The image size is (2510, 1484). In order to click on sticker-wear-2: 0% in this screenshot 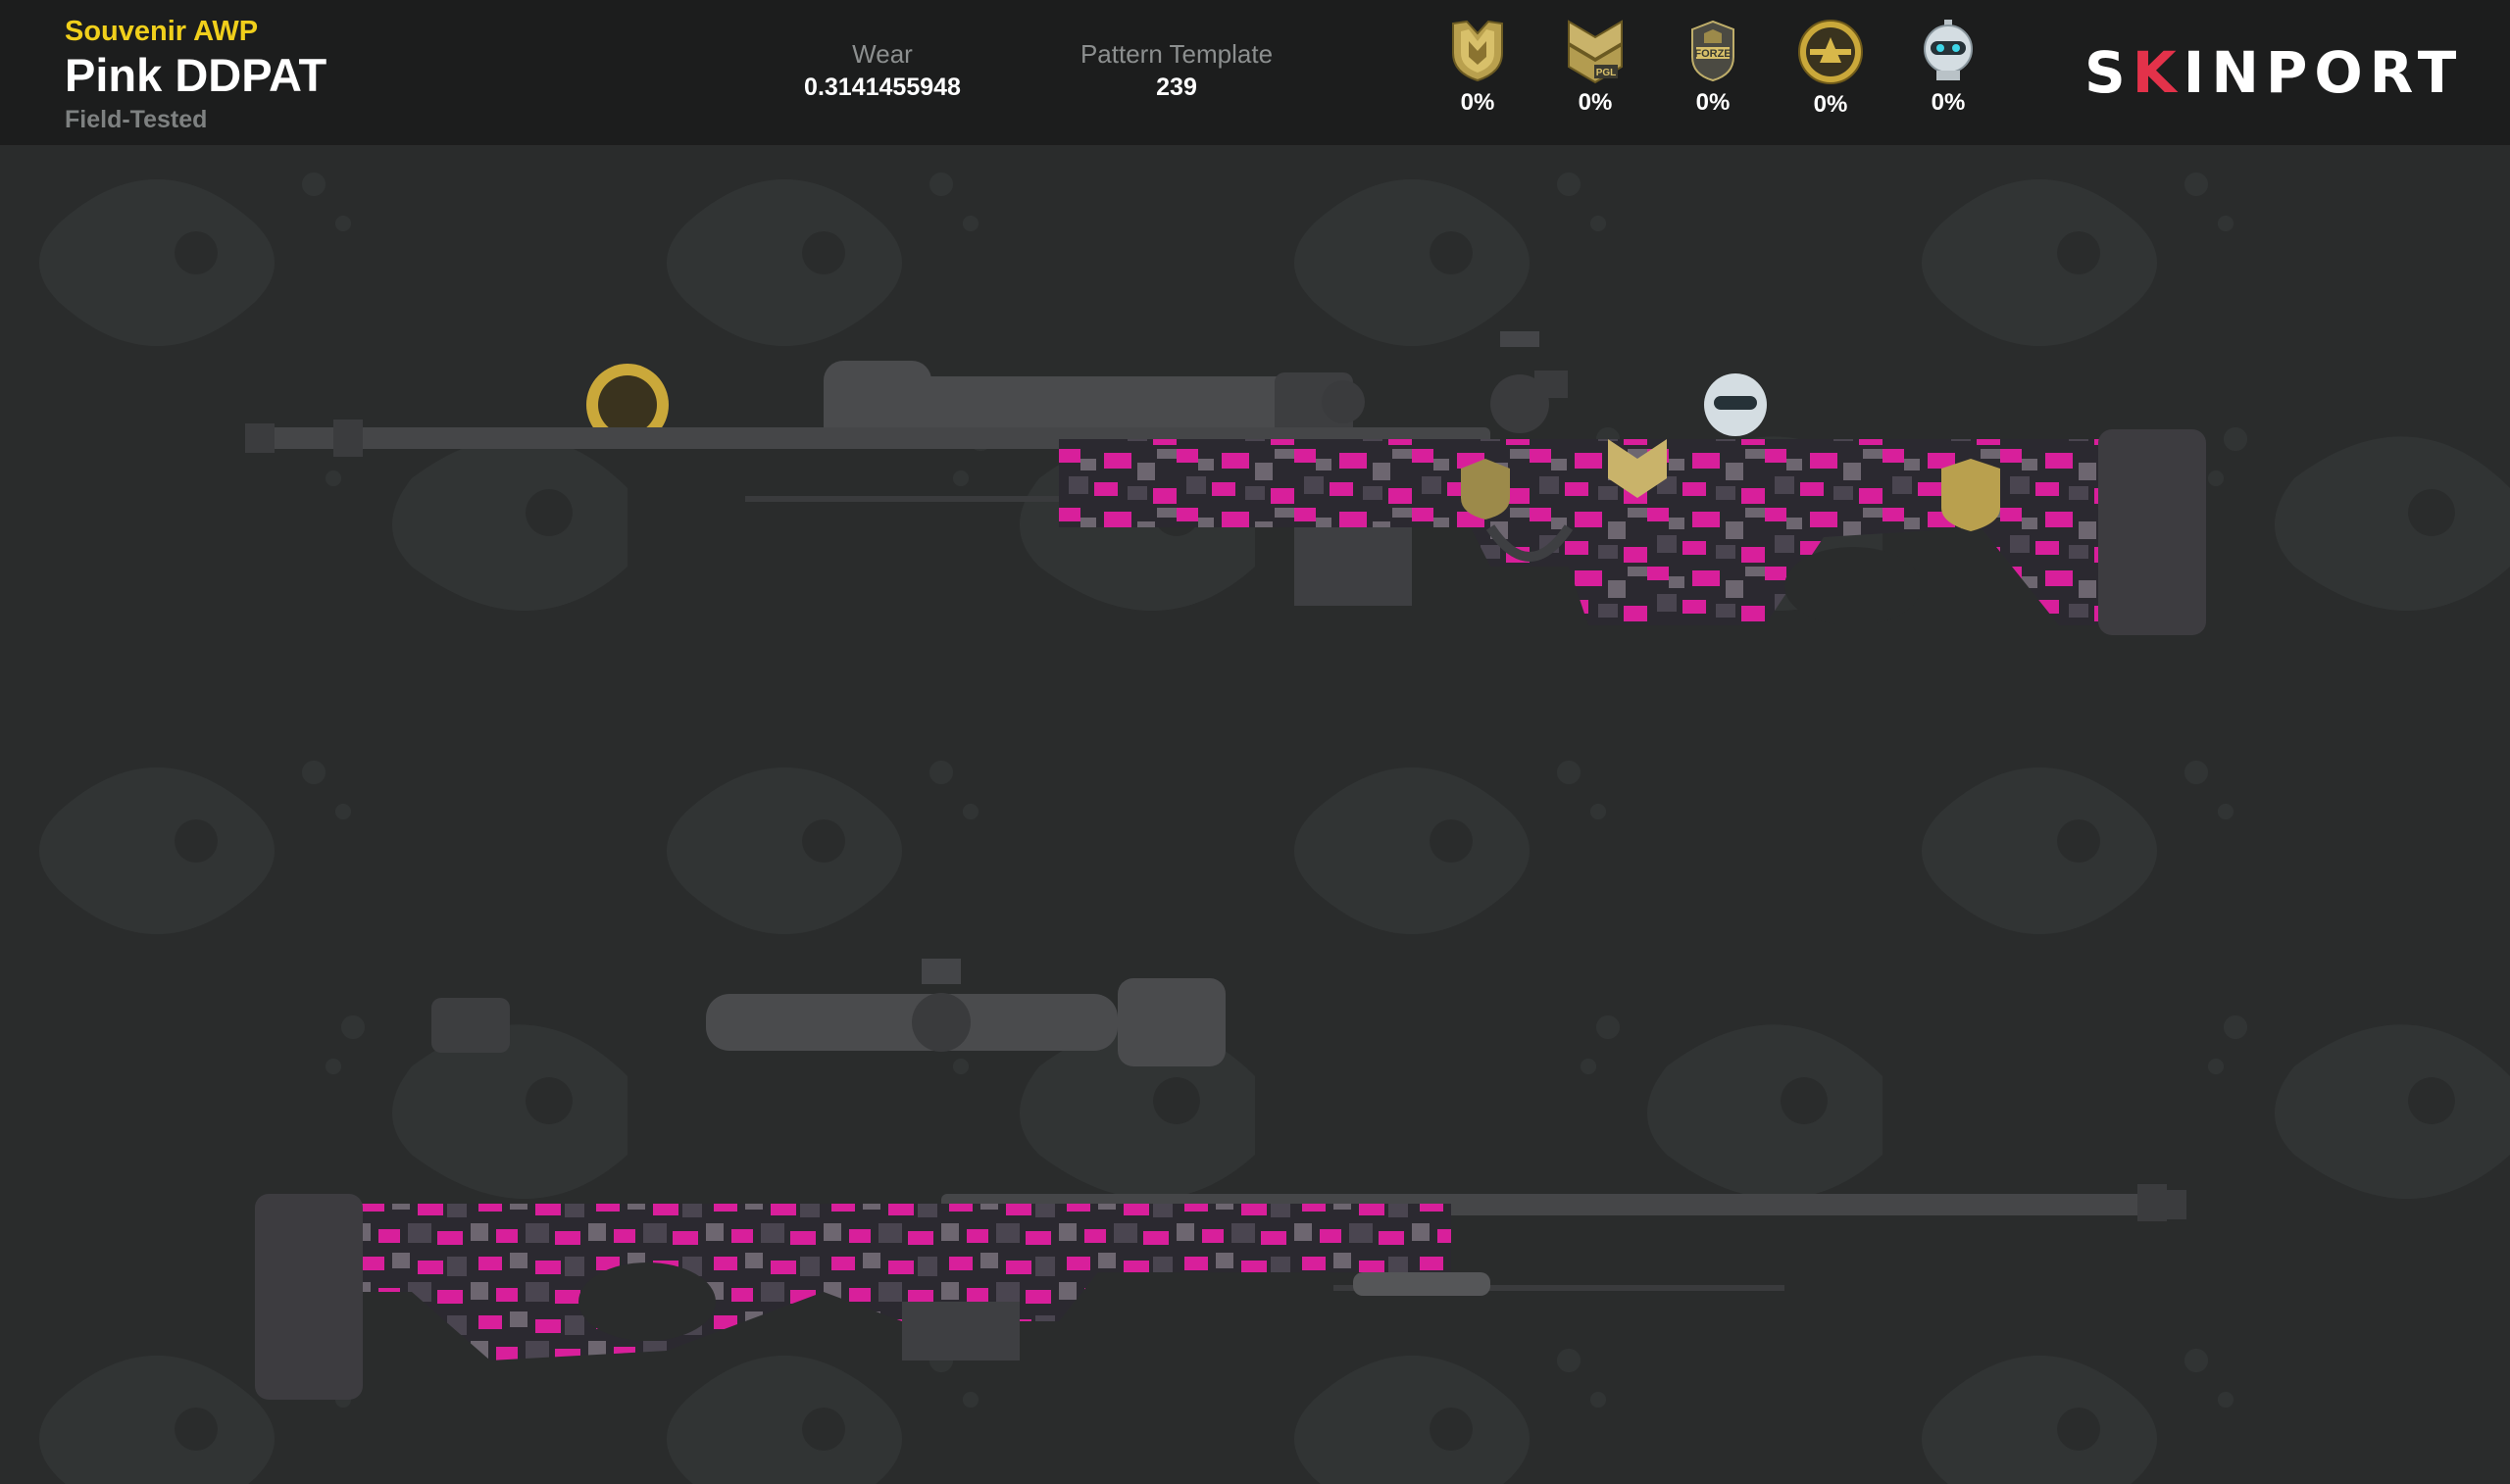, I will do `click(1595, 103)`.